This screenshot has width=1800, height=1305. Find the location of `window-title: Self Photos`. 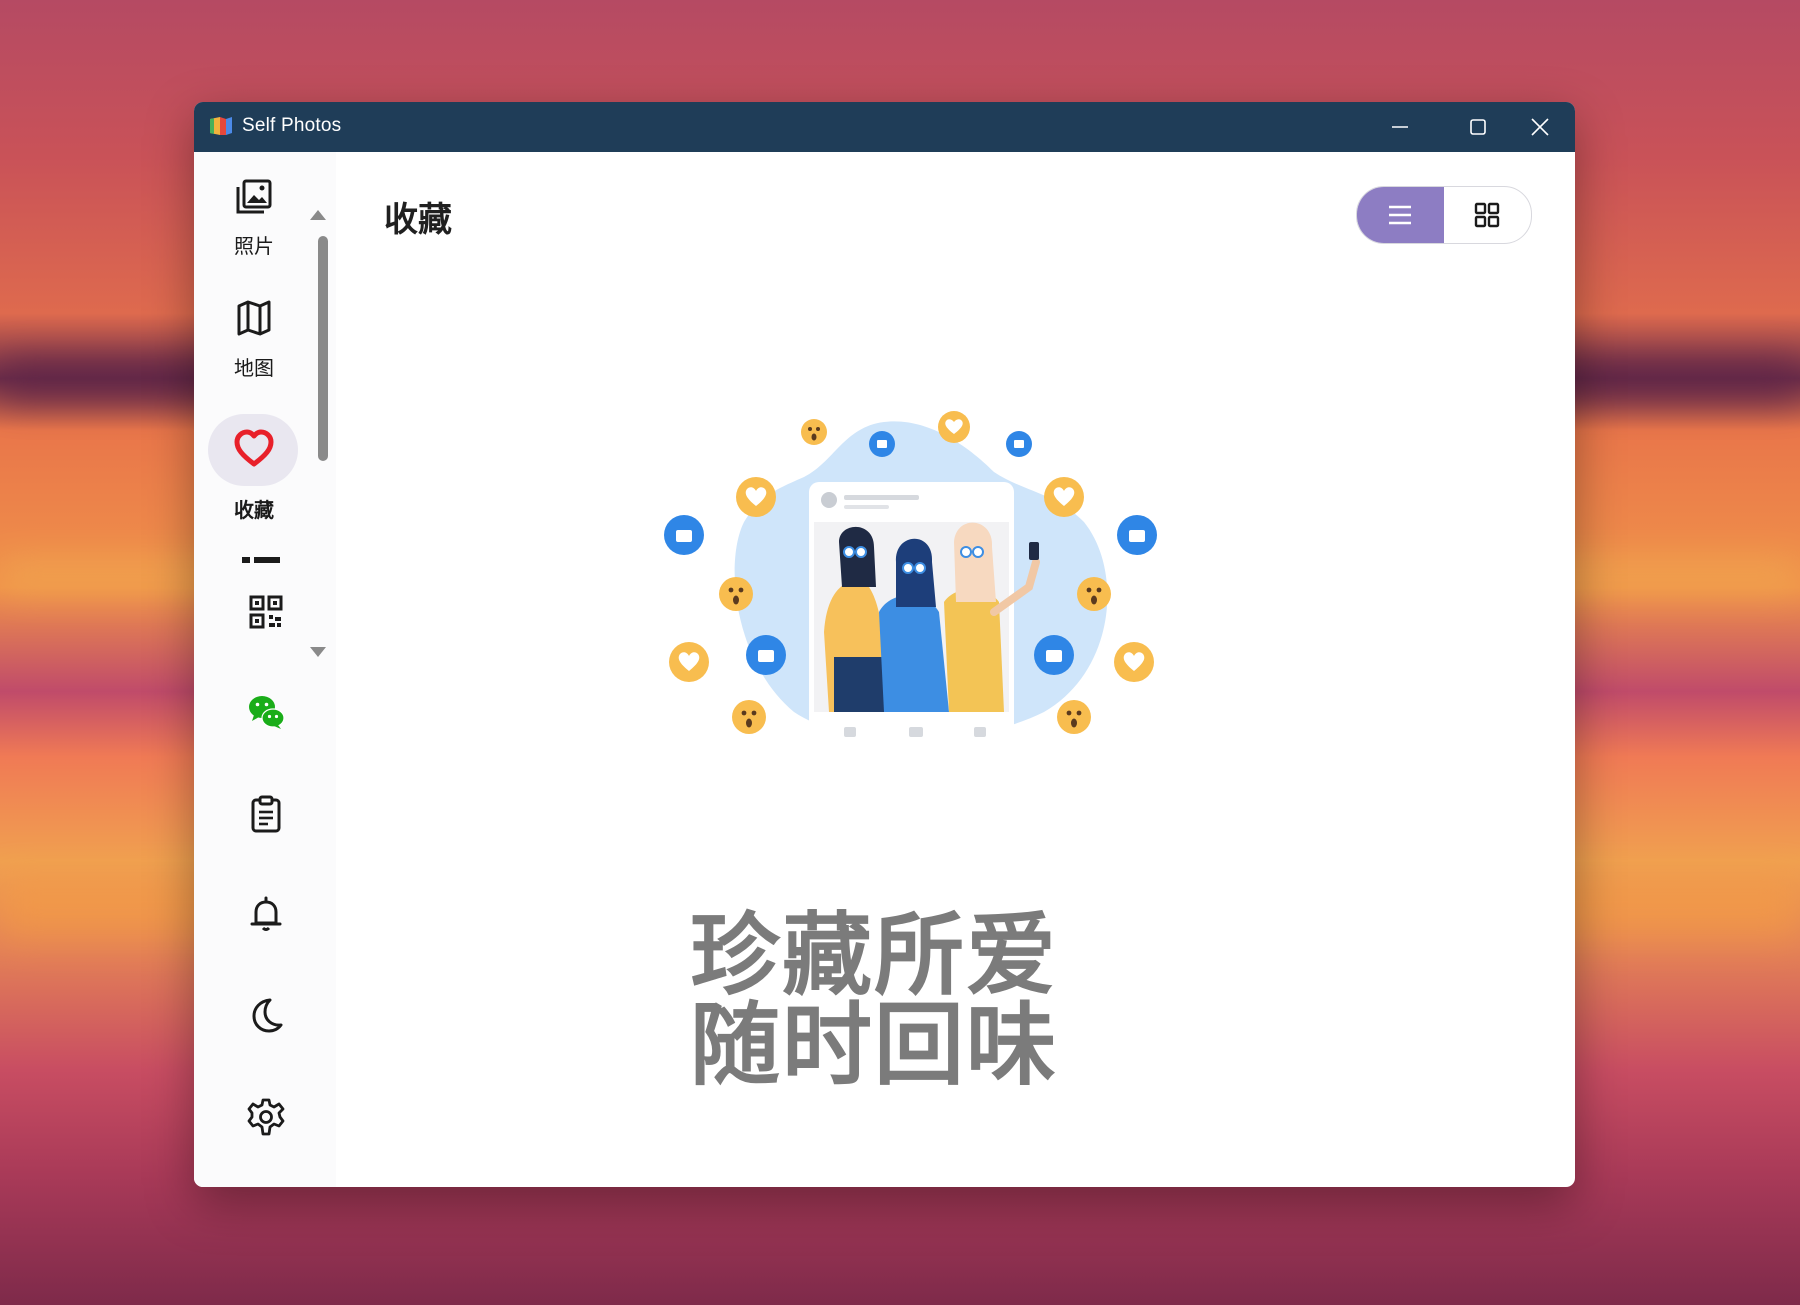

window-title: Self Photos is located at coordinates (292, 125).